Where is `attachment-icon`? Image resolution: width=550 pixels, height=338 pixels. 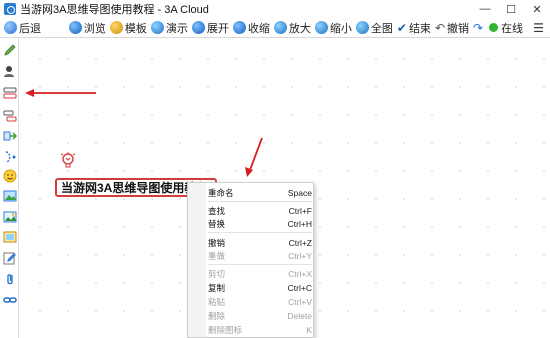 attachment-icon is located at coordinates (10, 279).